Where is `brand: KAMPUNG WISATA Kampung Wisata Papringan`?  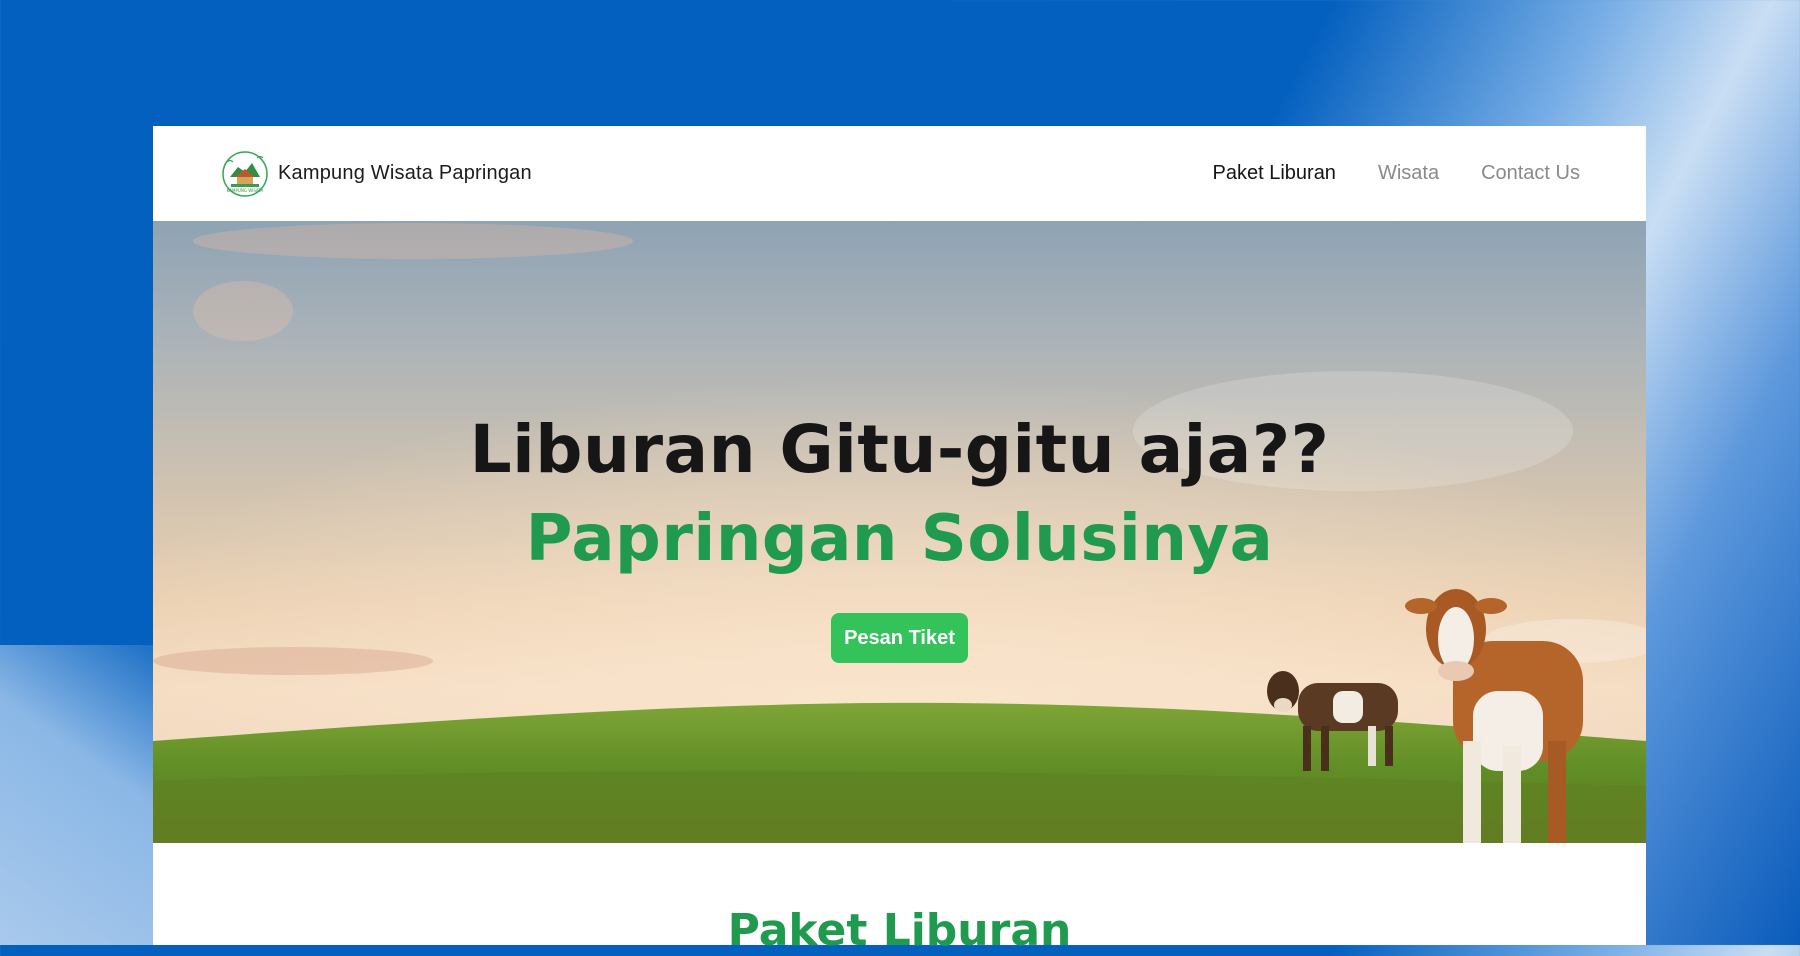
brand: KAMPUNG WISATA Kampung Wisata Papringan is located at coordinates (376, 174).